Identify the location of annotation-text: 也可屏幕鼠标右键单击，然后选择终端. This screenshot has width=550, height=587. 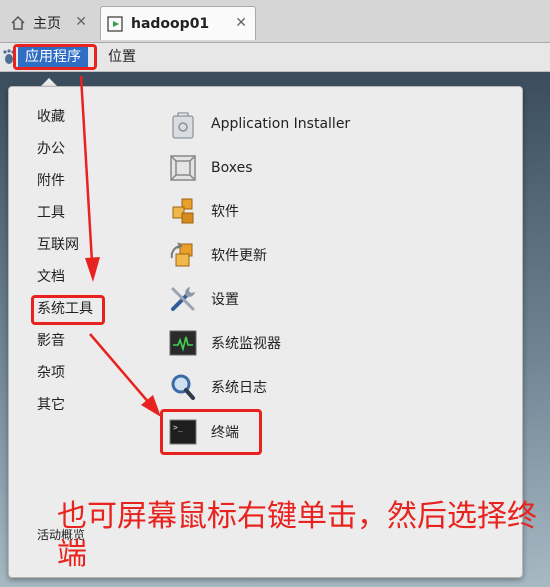
(297, 535).